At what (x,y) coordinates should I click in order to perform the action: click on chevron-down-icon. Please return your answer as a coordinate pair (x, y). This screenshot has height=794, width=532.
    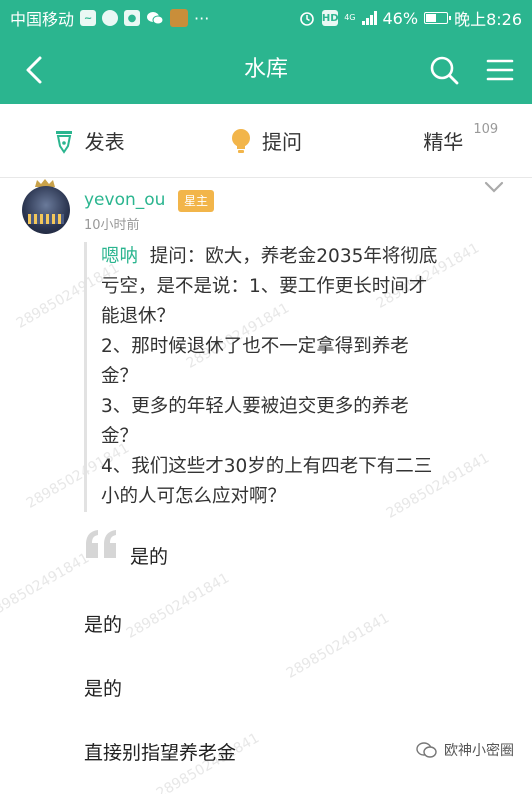
    Looking at the image, I should click on (494, 187).